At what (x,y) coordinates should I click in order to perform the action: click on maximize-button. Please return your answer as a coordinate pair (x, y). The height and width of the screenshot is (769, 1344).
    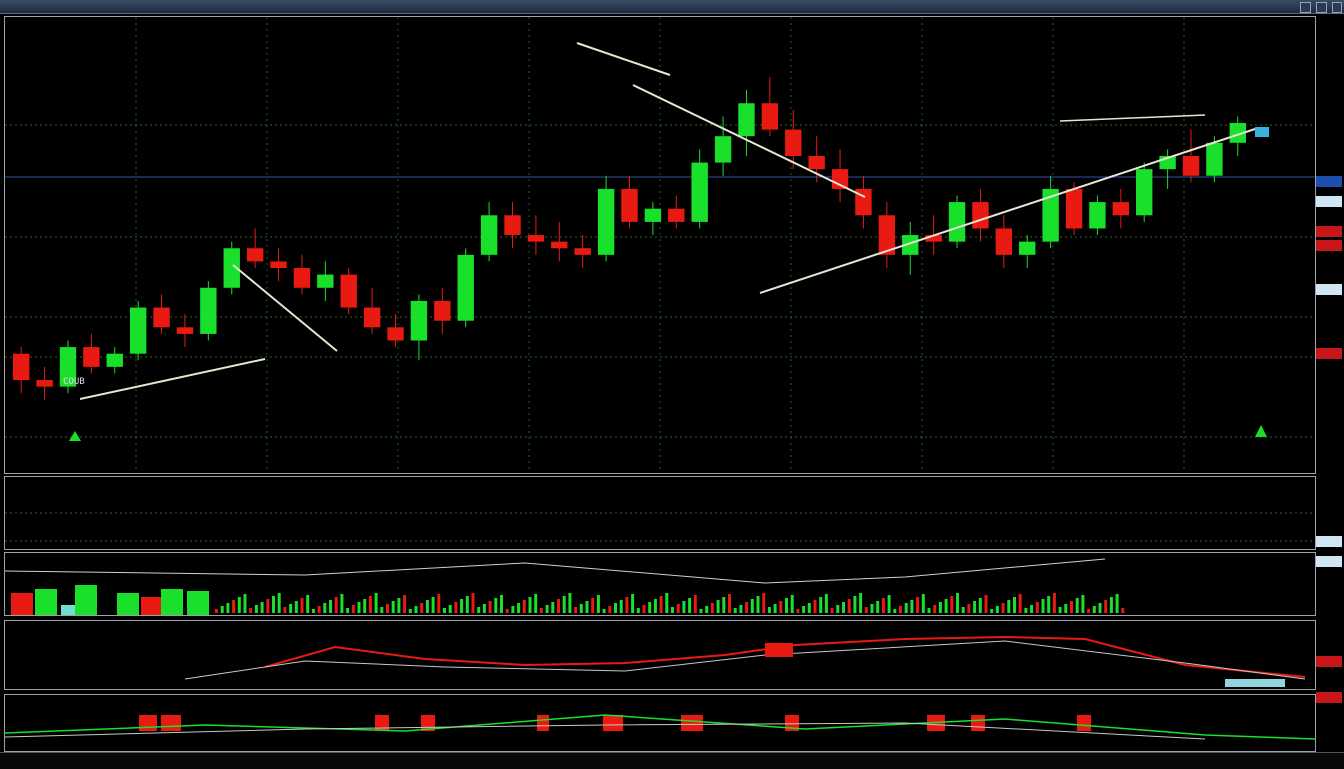
    Looking at the image, I should click on (1321, 7).